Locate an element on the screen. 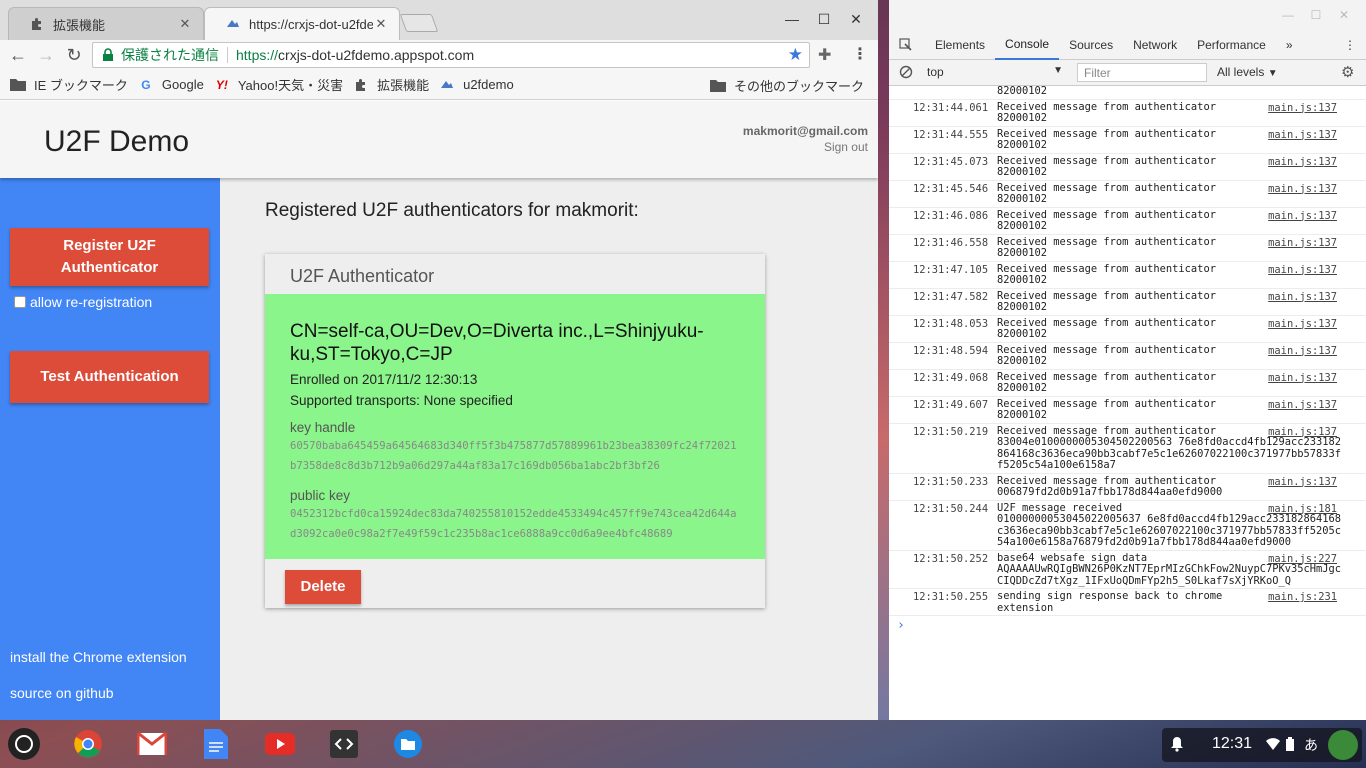 The width and height of the screenshot is (1366, 768). youtube-icon is located at coordinates (280, 744).